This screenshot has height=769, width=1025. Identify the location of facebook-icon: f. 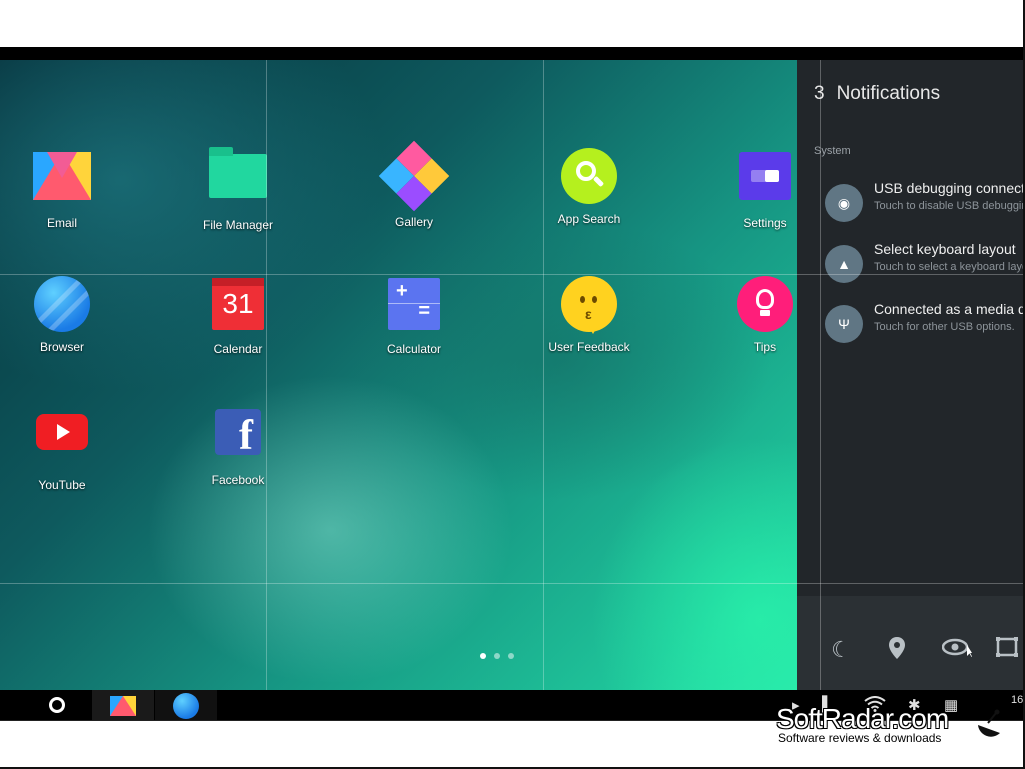
(238, 432).